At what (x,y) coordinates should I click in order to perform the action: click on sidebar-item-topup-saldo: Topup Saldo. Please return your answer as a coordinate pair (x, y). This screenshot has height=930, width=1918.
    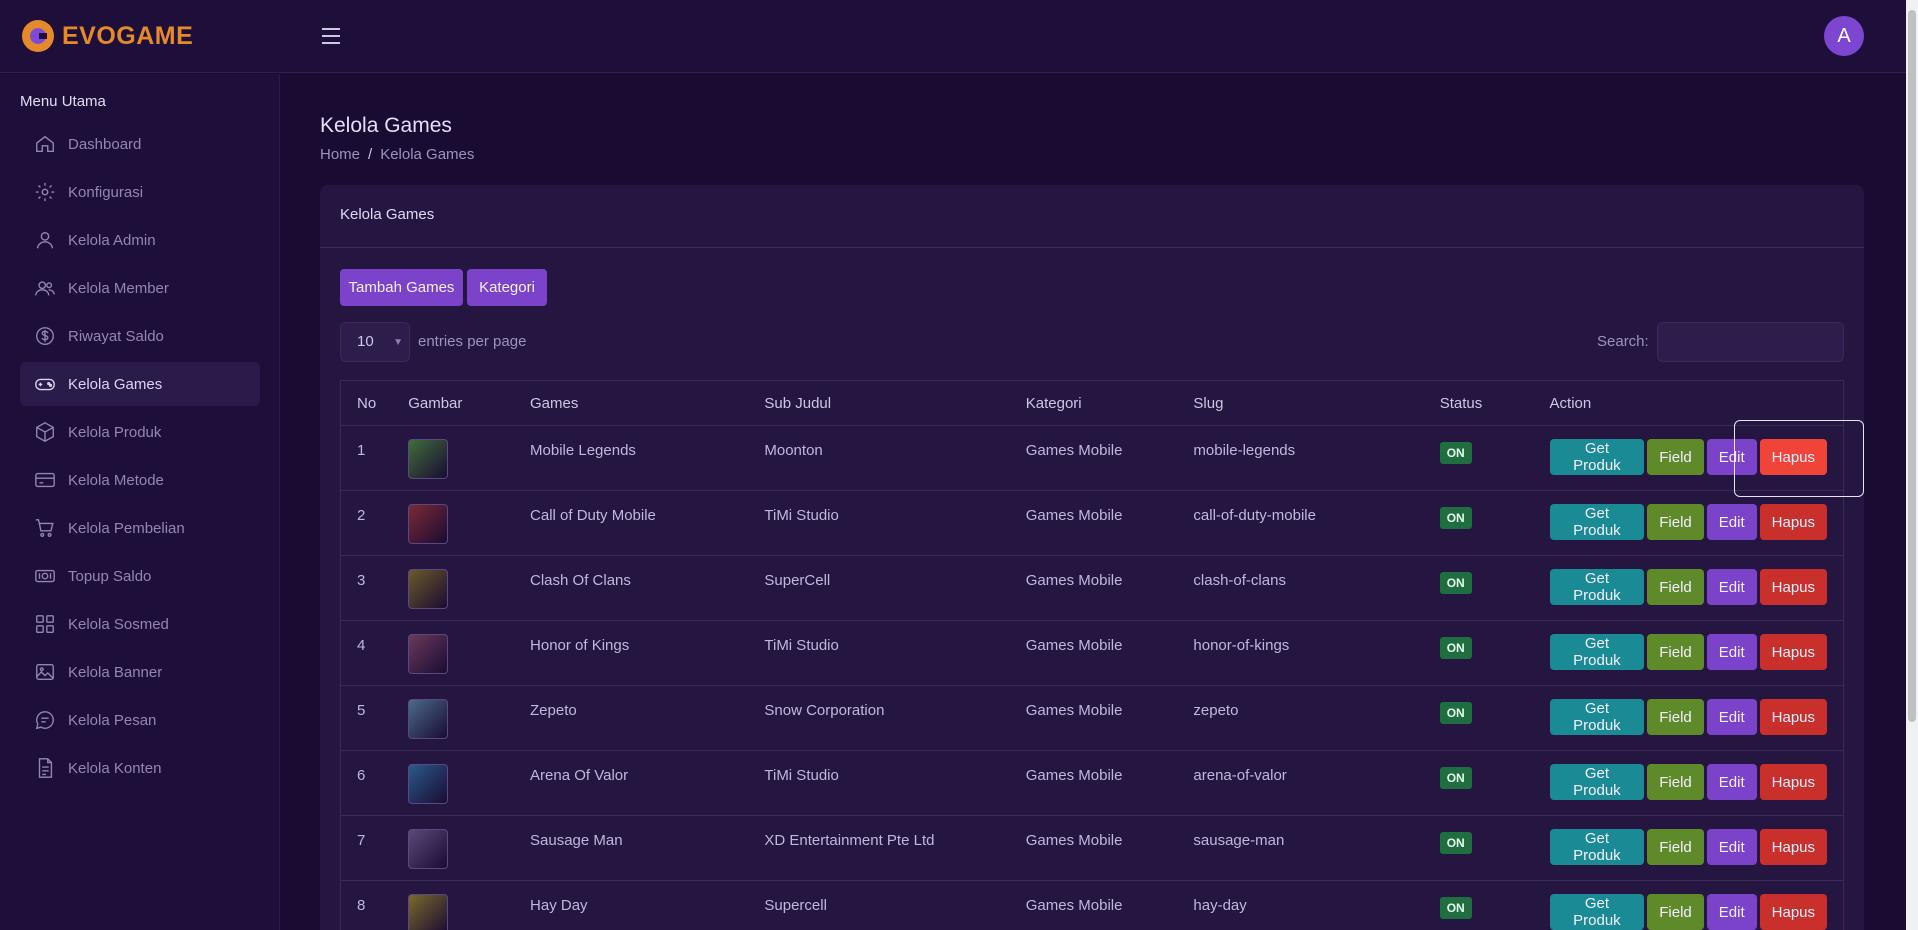
    Looking at the image, I should click on (140, 576).